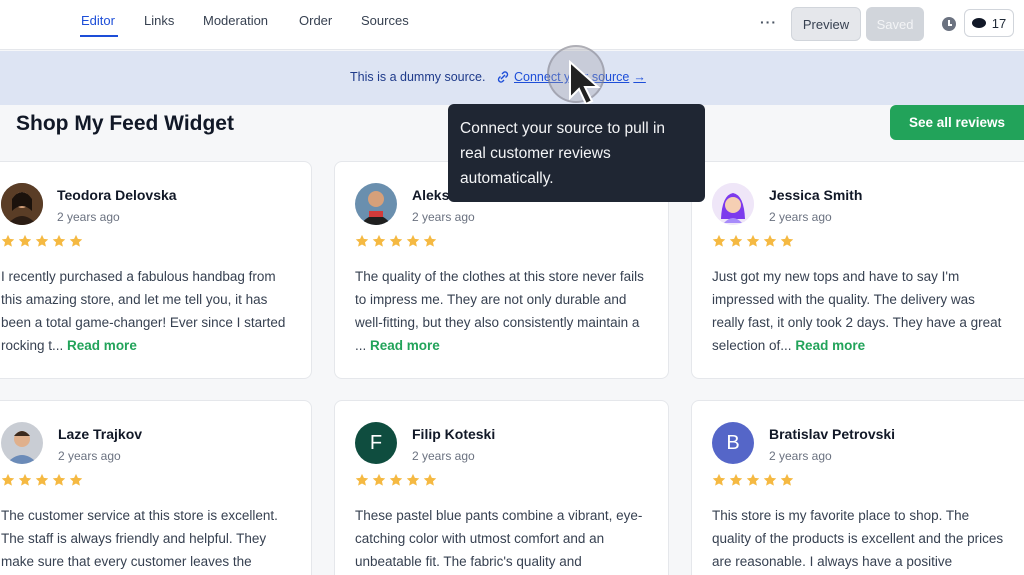 The width and height of the screenshot is (1024, 575). Describe the element at coordinates (999, 23) in the screenshot. I see `credits-count: 17` at that location.